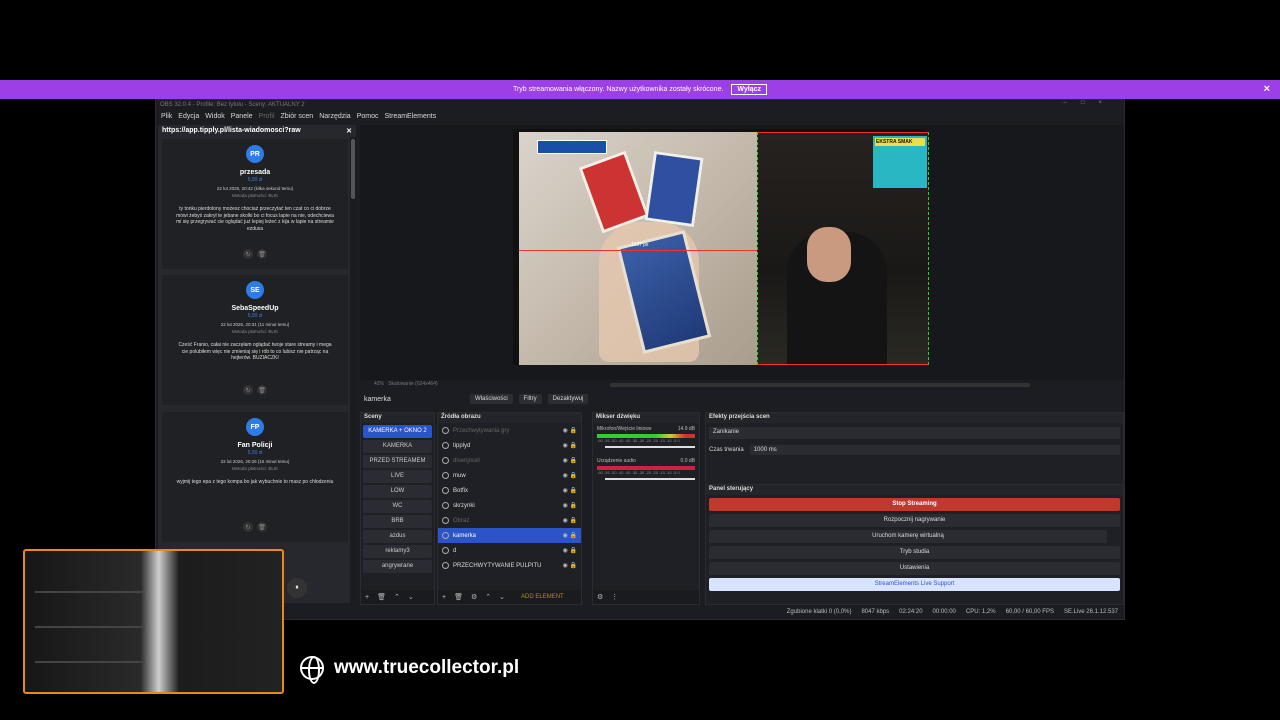 The height and width of the screenshot is (720, 1280). I want to click on preview-zoom-bar: 42% Skalowanie (624x464), so click(742, 385).